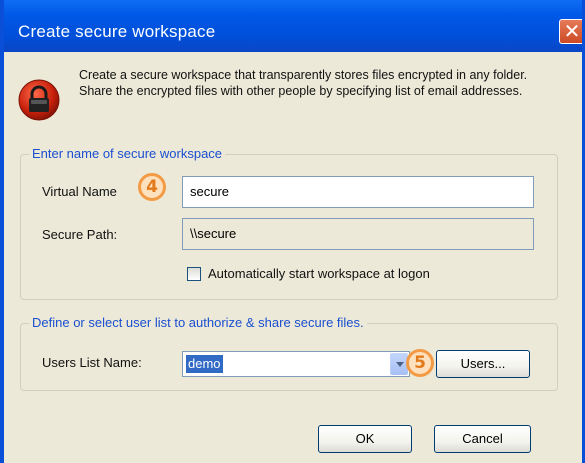  What do you see at coordinates (319, 273) in the screenshot?
I see `autostart-label: Automatically start workspace at logon` at bounding box center [319, 273].